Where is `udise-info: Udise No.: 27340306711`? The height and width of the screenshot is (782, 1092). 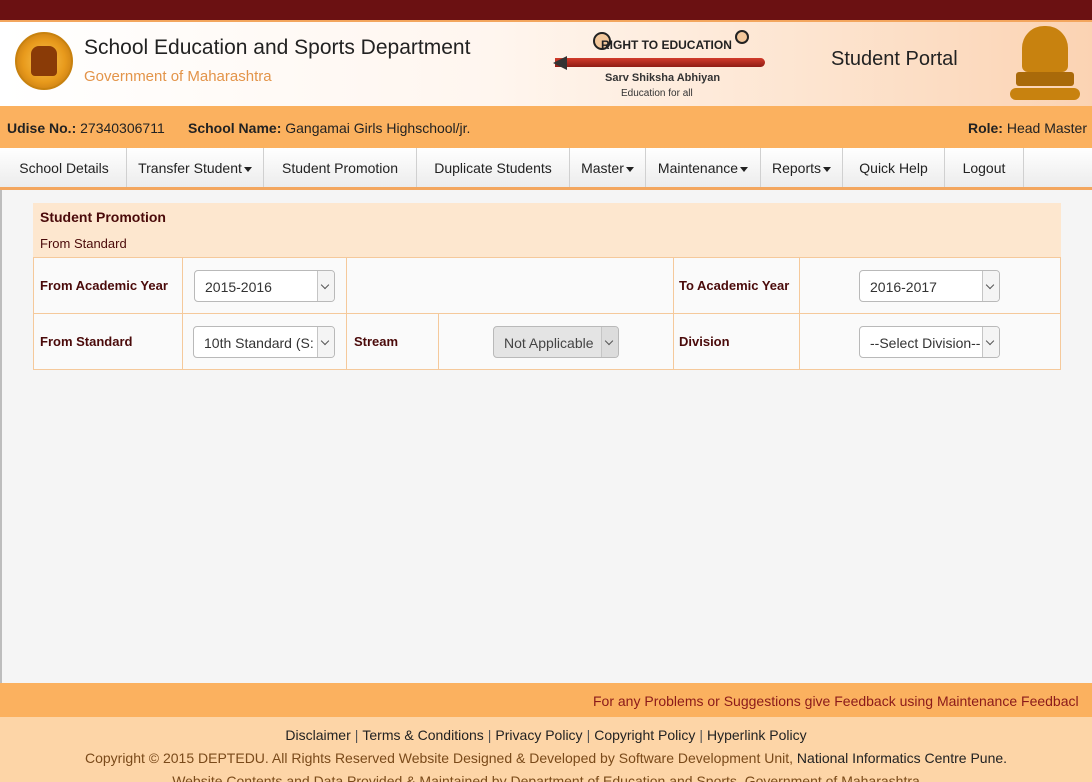
udise-info: Udise No.: 27340306711 is located at coordinates (86, 128).